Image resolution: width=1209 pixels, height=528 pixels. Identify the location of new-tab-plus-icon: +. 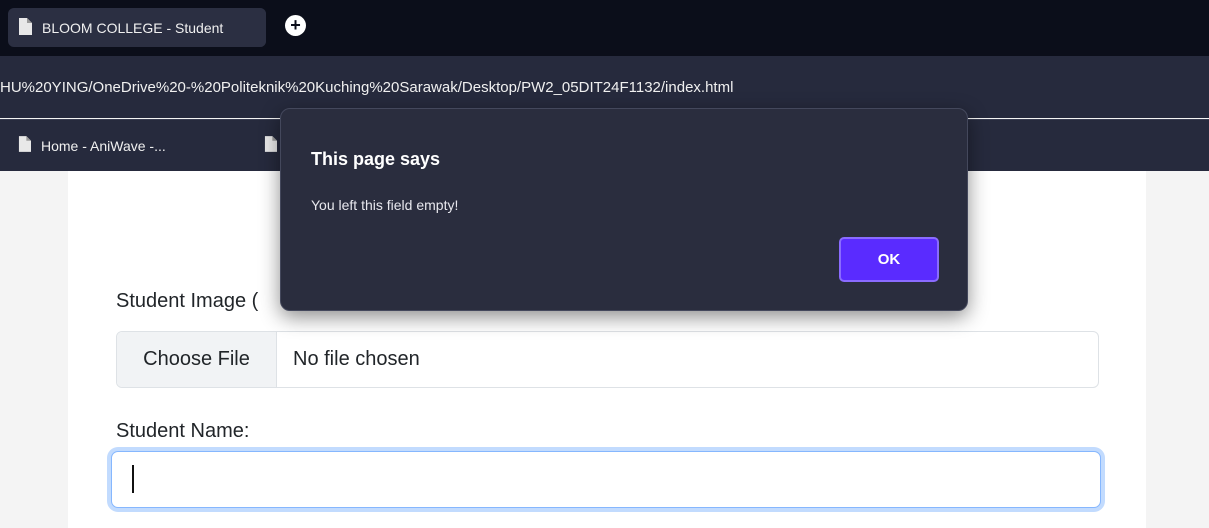
(295, 25).